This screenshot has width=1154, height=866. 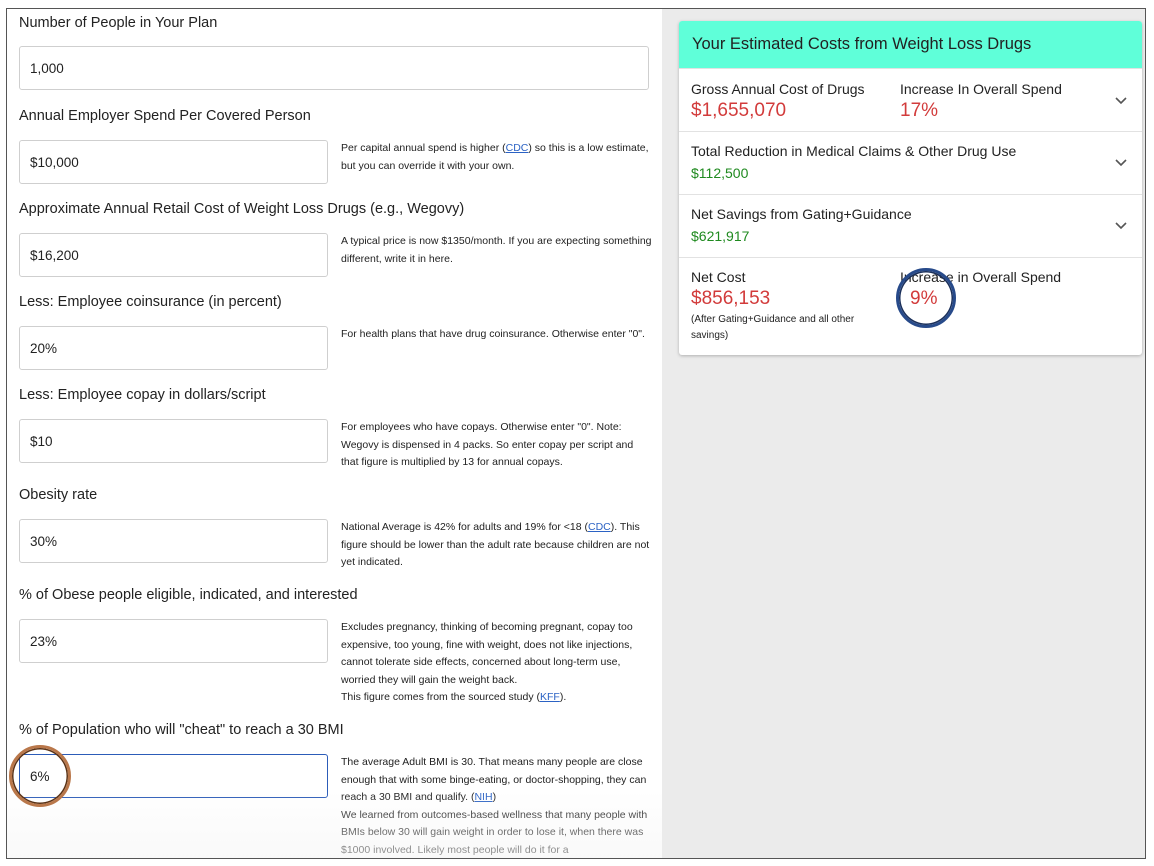 What do you see at coordinates (173, 162) in the screenshot?
I see `spend-input: $10,000` at bounding box center [173, 162].